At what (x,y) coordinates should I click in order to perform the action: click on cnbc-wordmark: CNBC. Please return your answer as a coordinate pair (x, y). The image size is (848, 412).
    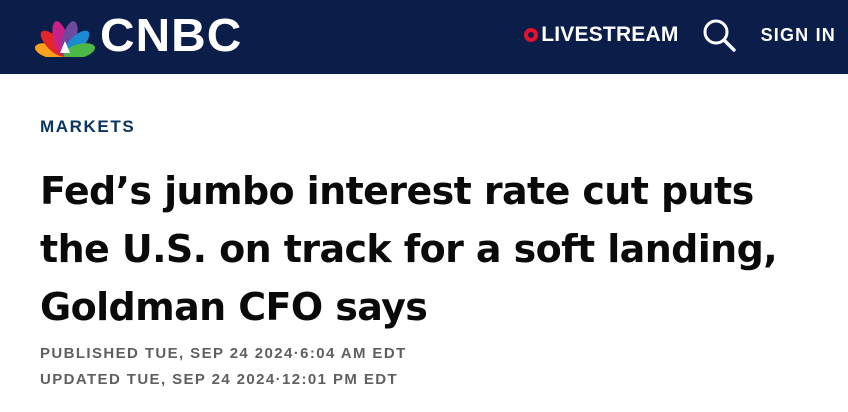
    Looking at the image, I should click on (171, 35).